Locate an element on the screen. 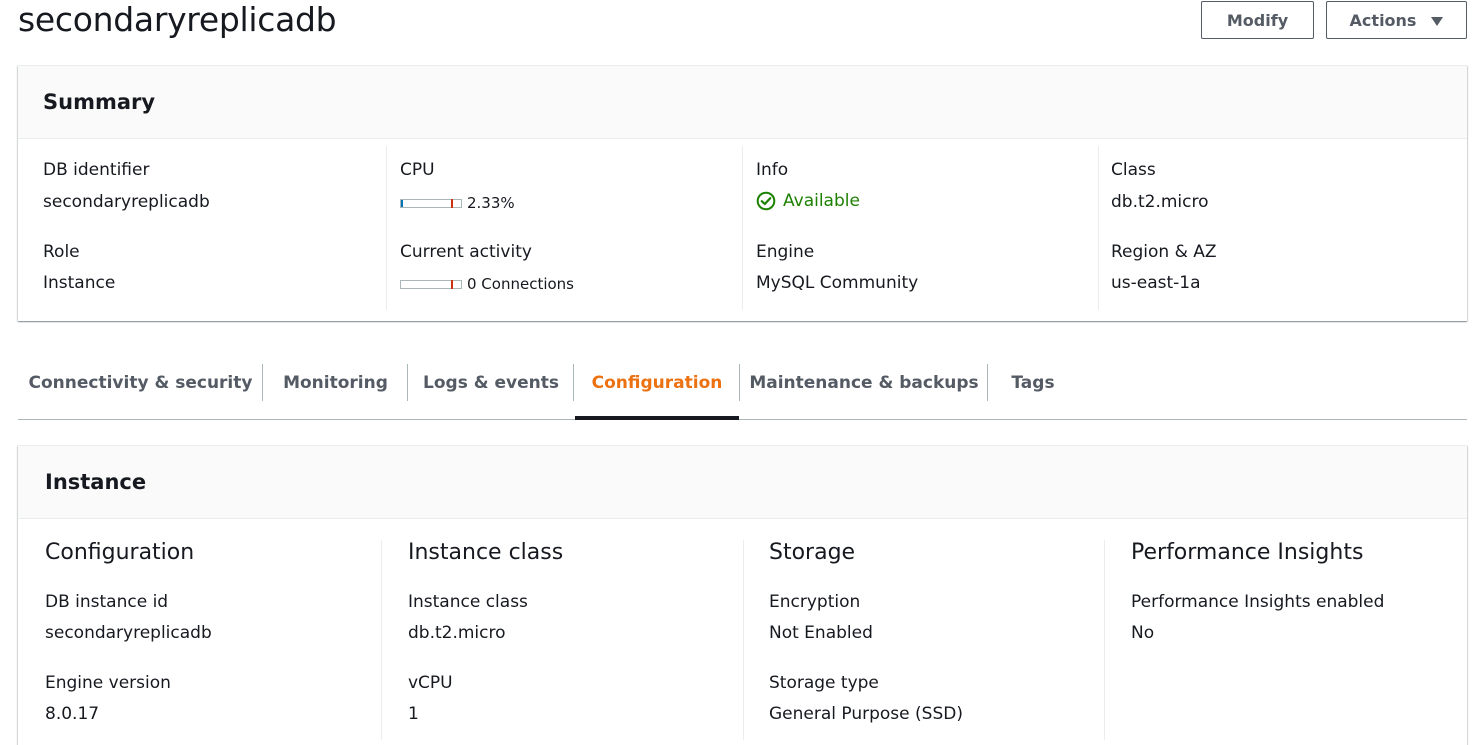  status-badge: Available is located at coordinates (808, 201).